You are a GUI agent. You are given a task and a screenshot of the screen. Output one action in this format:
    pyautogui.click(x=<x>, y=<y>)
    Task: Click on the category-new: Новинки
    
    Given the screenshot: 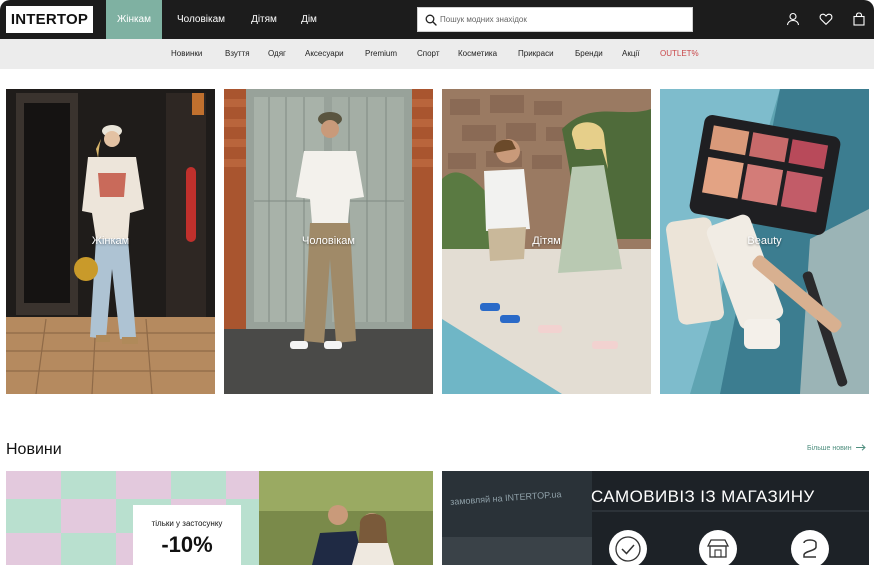 What is the action you would take?
    pyautogui.click(x=186, y=54)
    